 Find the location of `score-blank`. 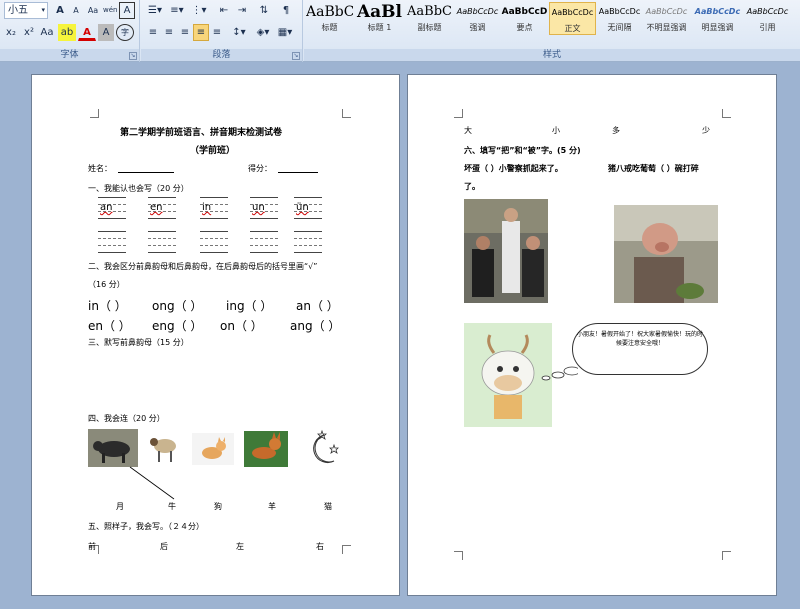

score-blank is located at coordinates (298, 172).